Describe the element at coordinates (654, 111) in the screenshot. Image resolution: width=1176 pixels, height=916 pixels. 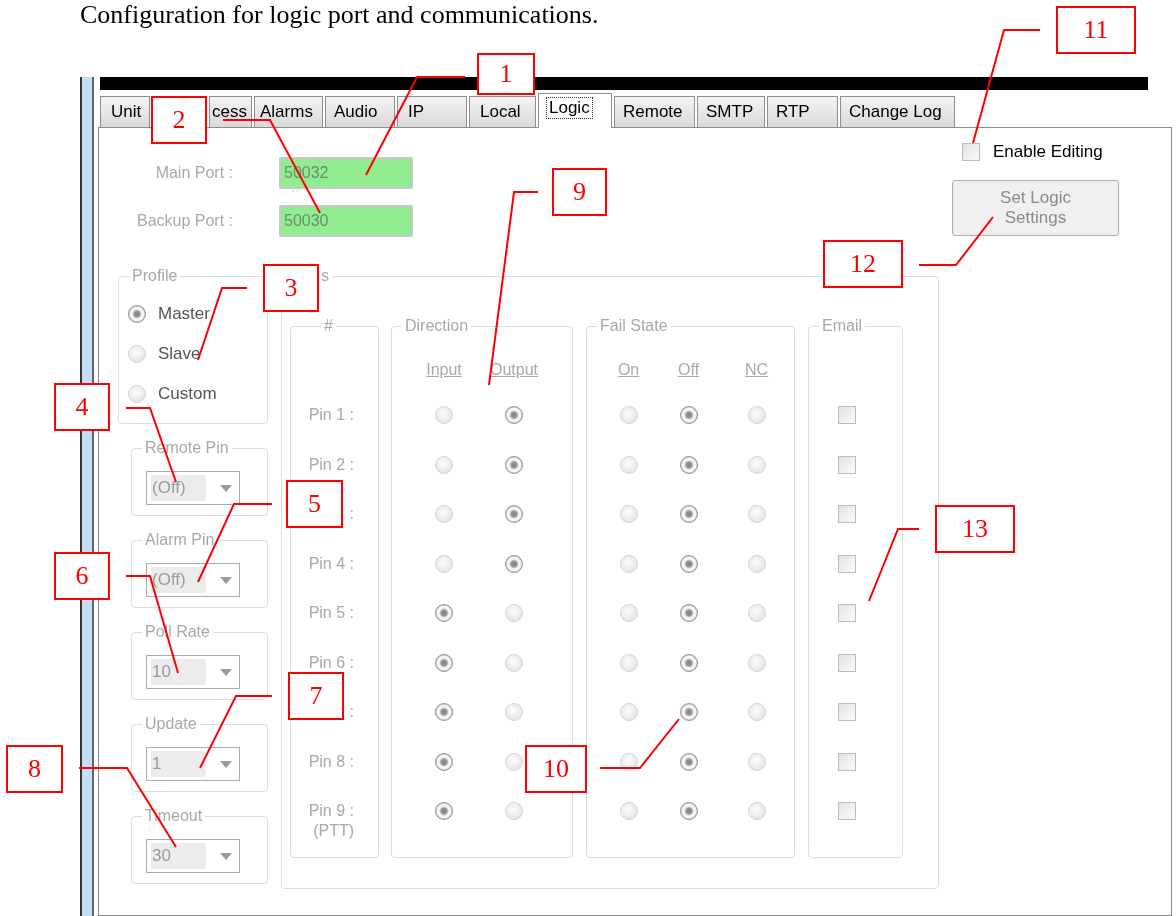
I see `tab: Remote` at that location.